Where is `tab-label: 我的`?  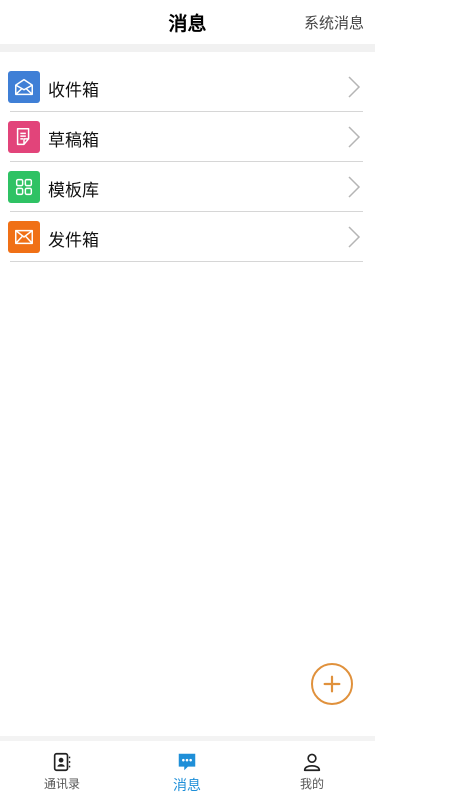
tab-label: 我的 is located at coordinates (311, 784).